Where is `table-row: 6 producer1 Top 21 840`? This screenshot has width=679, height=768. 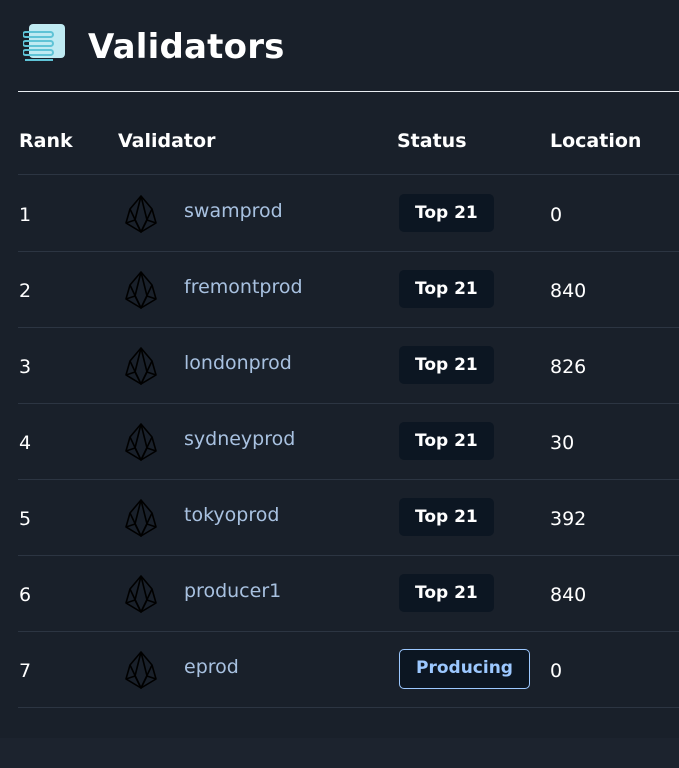 table-row: 6 producer1 Top 21 840 is located at coordinates (348, 593).